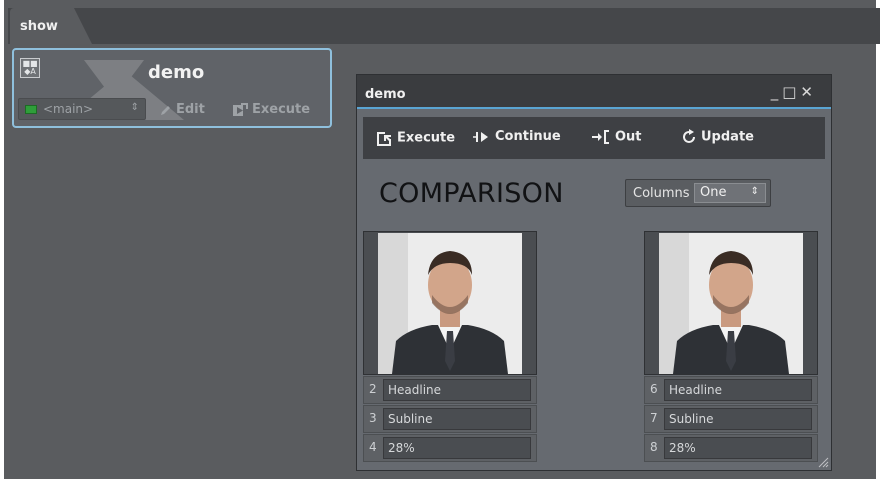  Describe the element at coordinates (823, 462) in the screenshot. I see `resize-grip-icon` at that location.